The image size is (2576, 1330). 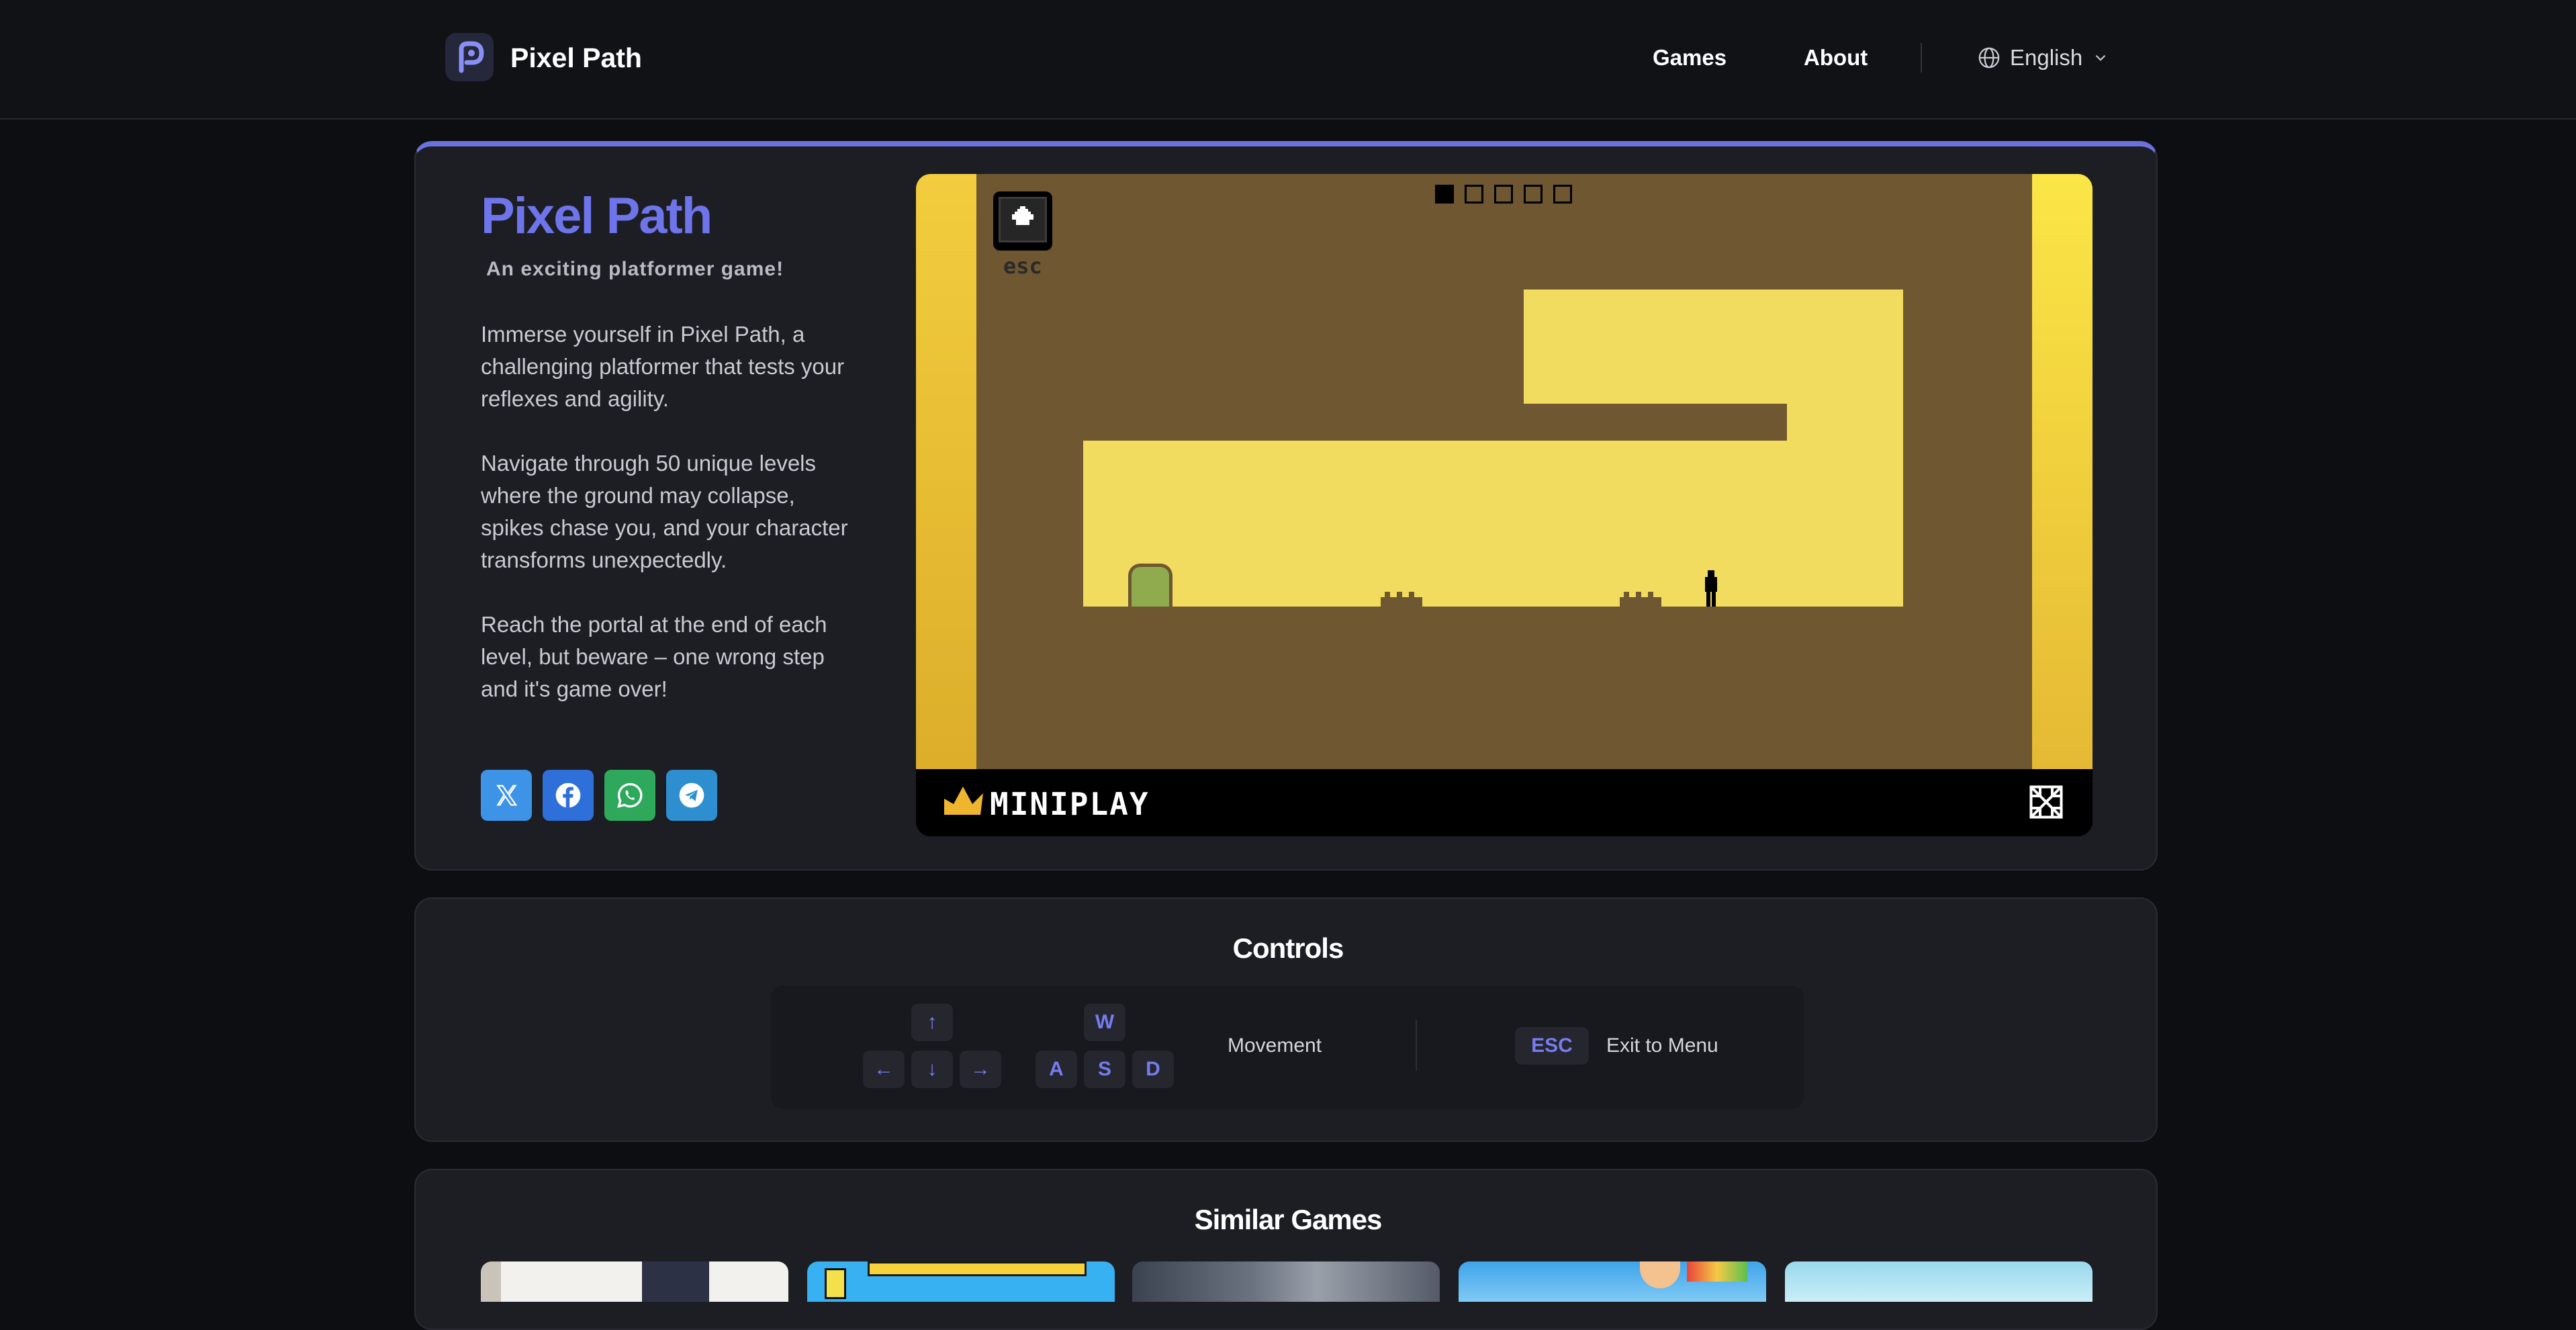 What do you see at coordinates (1836, 58) in the screenshot?
I see `nav-about: About` at bounding box center [1836, 58].